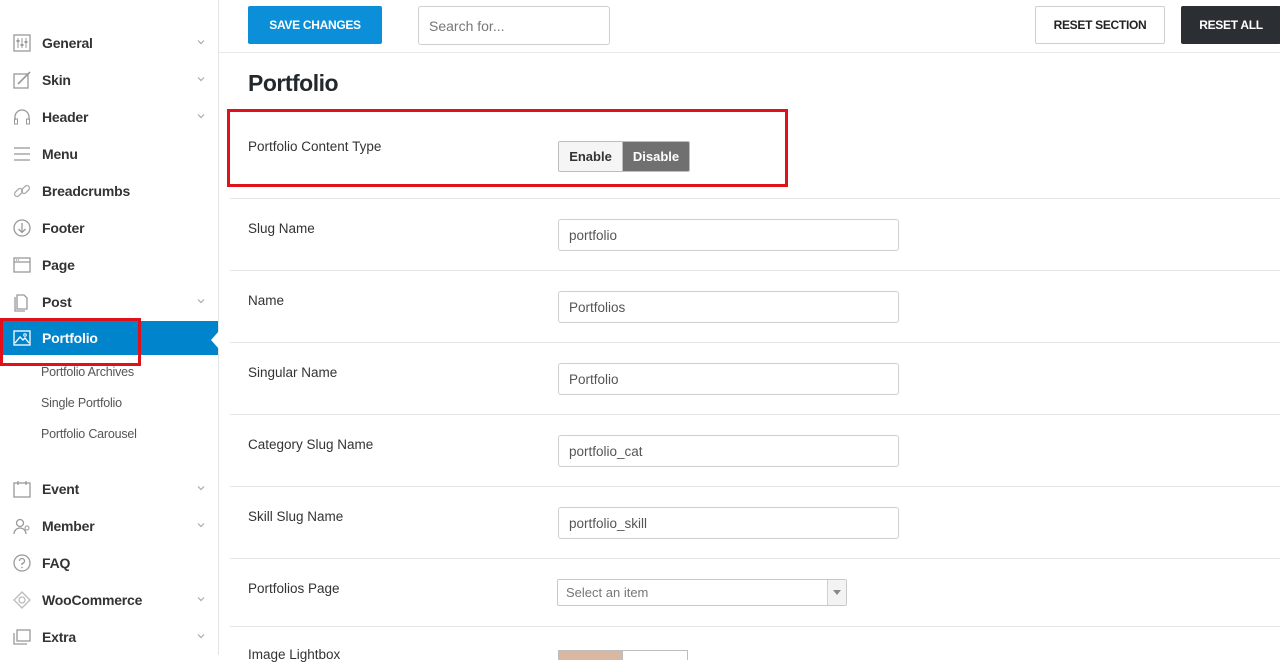 The width and height of the screenshot is (1280, 662). Describe the element at coordinates (22, 191) in the screenshot. I see `link-icon` at that location.